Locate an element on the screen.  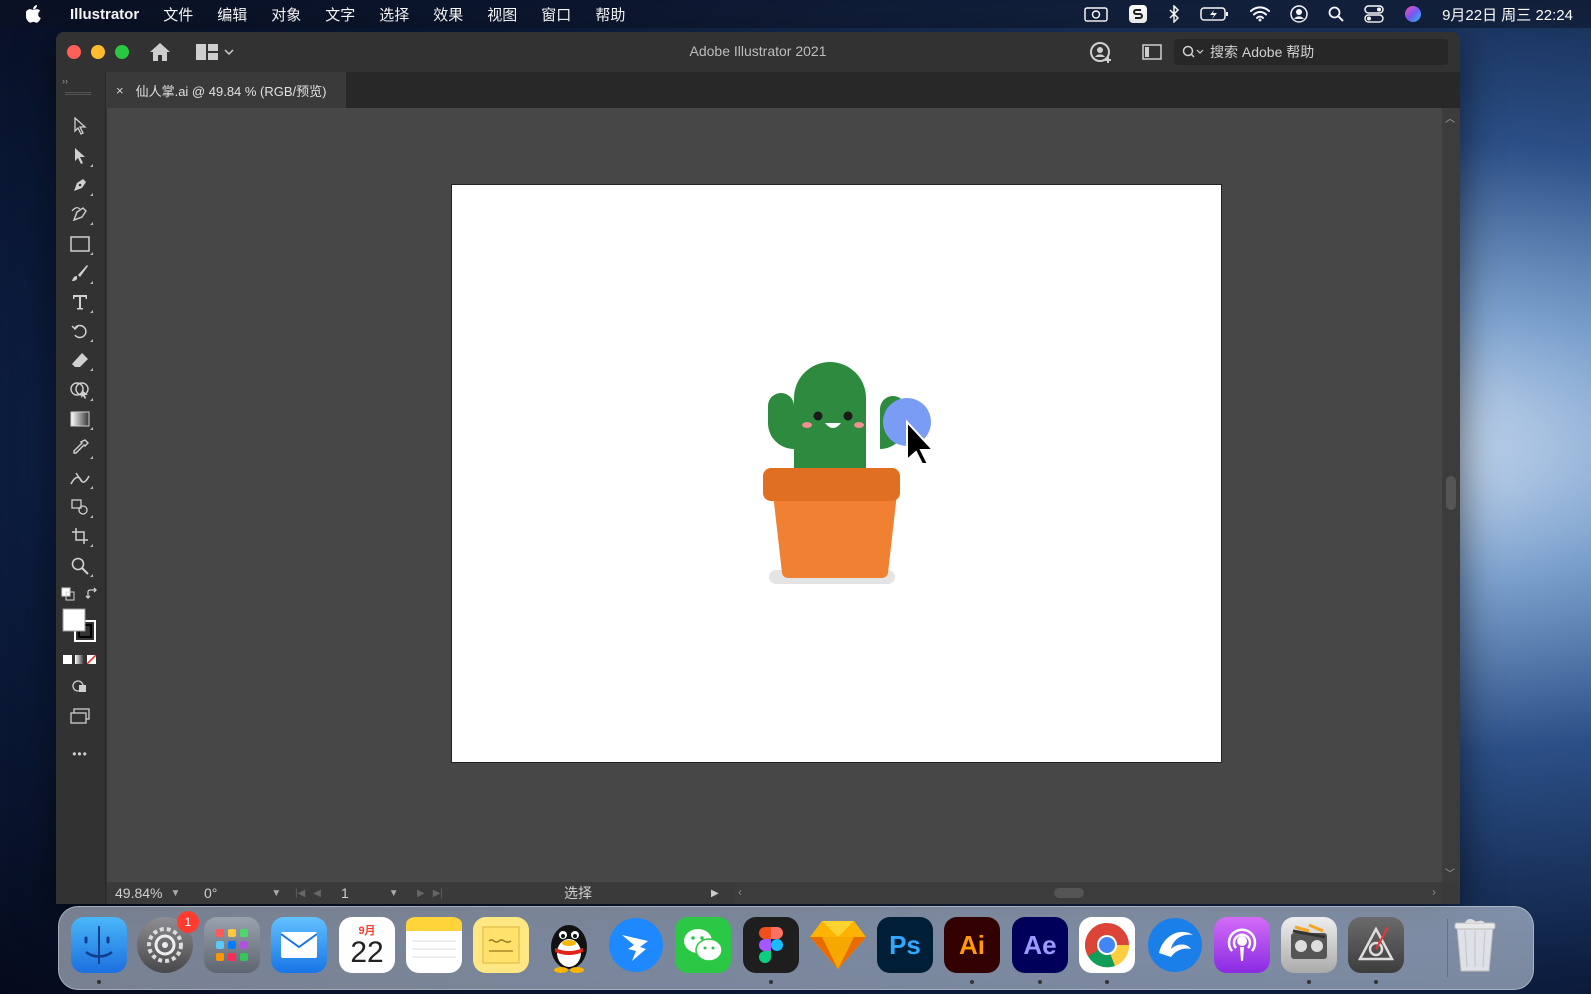
finder-icon is located at coordinates (99, 945).